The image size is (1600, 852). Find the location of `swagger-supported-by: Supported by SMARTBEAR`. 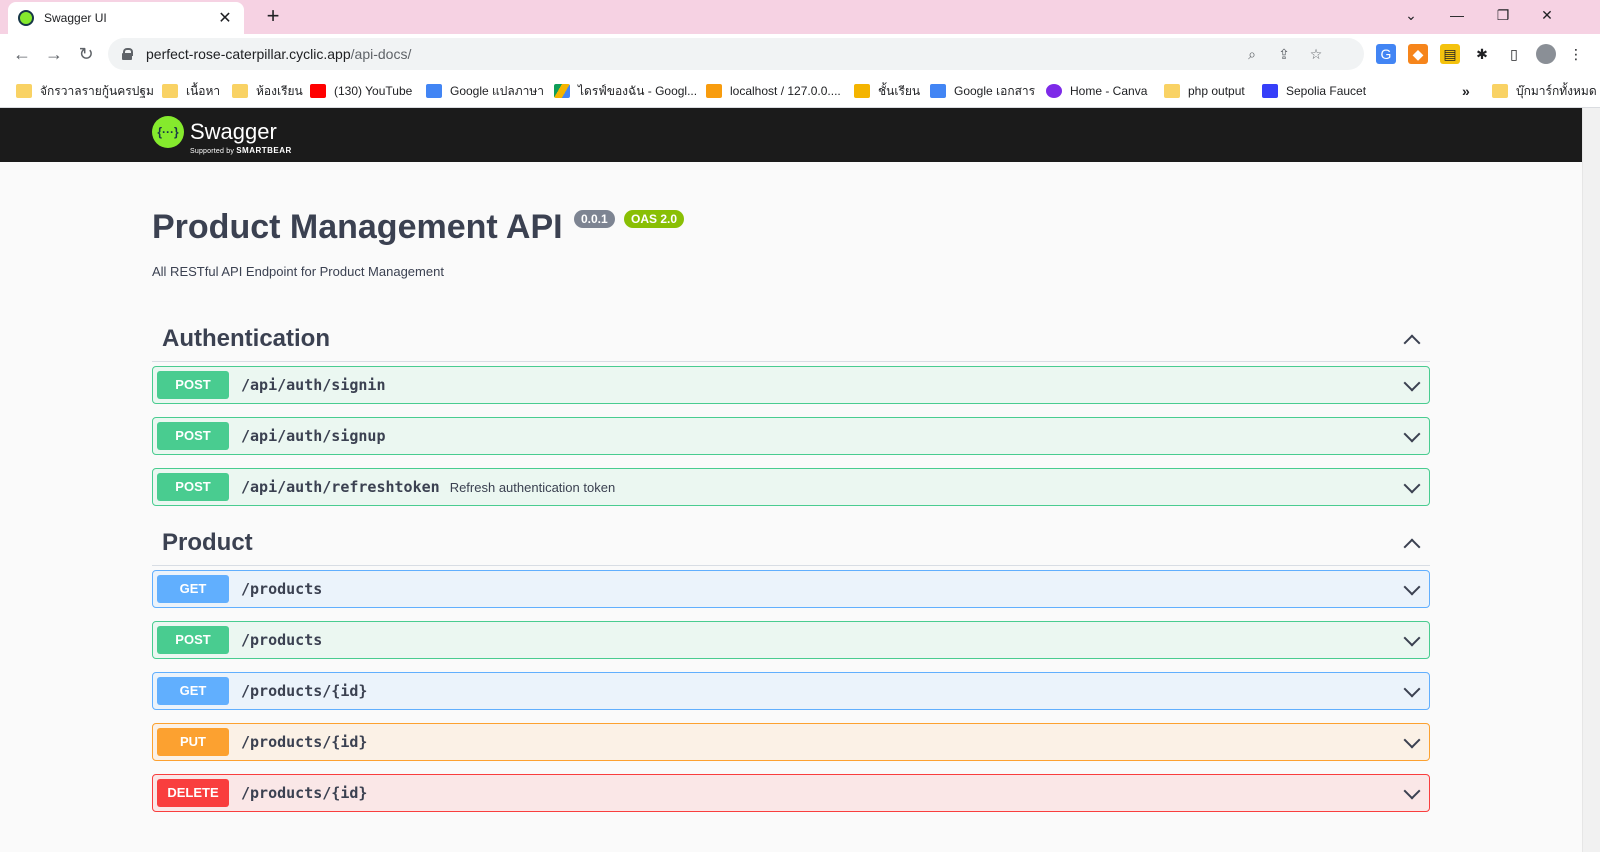

swagger-supported-by: Supported by SMARTBEAR is located at coordinates (241, 150).